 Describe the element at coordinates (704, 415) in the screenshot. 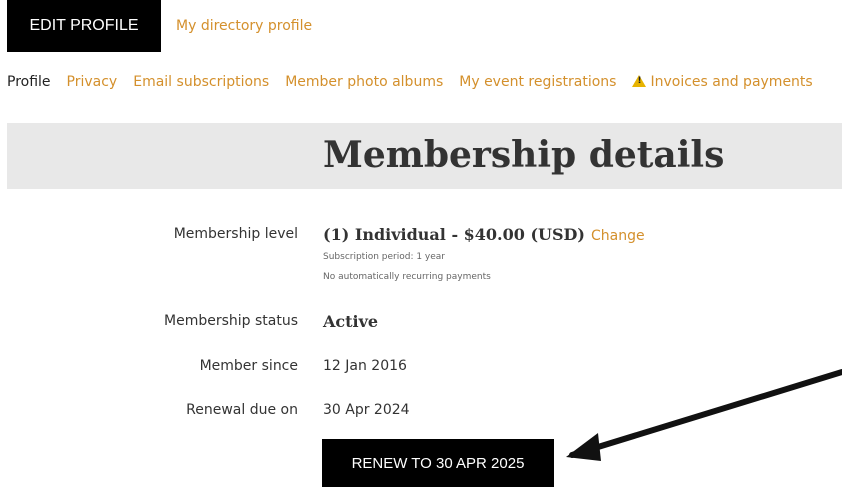

I see `pointer-arrow-icon` at that location.